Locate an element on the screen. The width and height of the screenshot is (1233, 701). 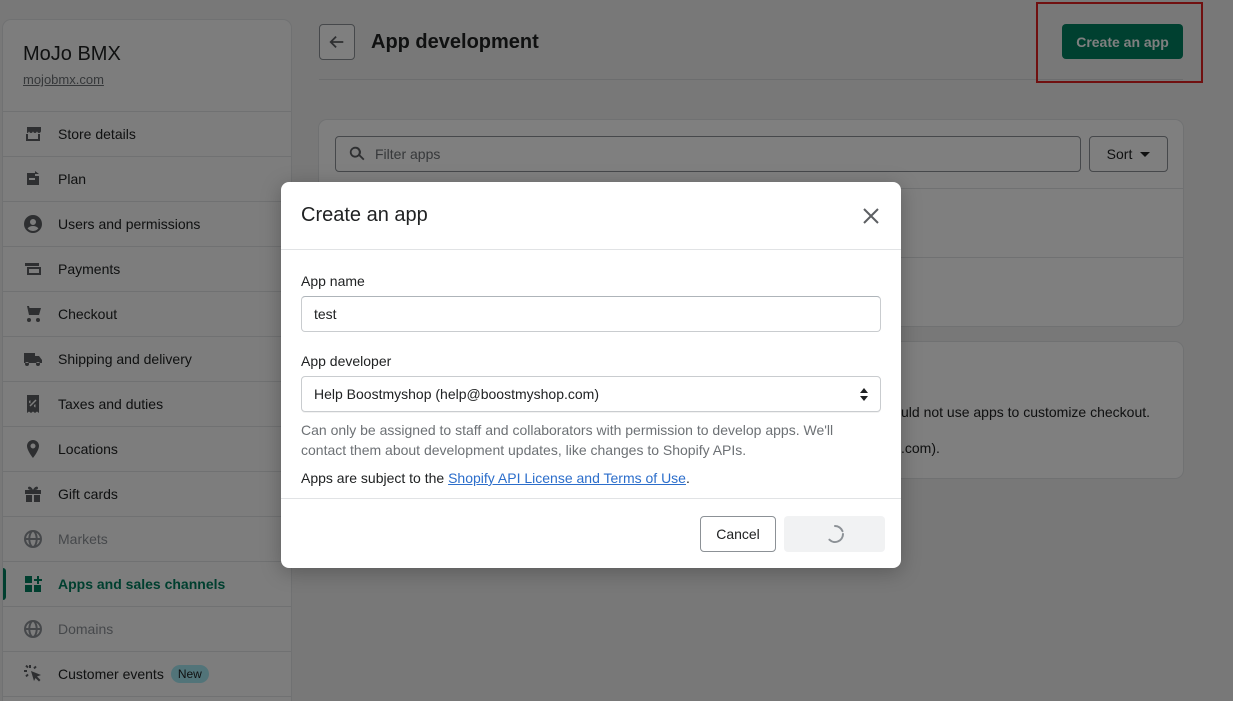
create-app-submit-button is located at coordinates (834, 534).